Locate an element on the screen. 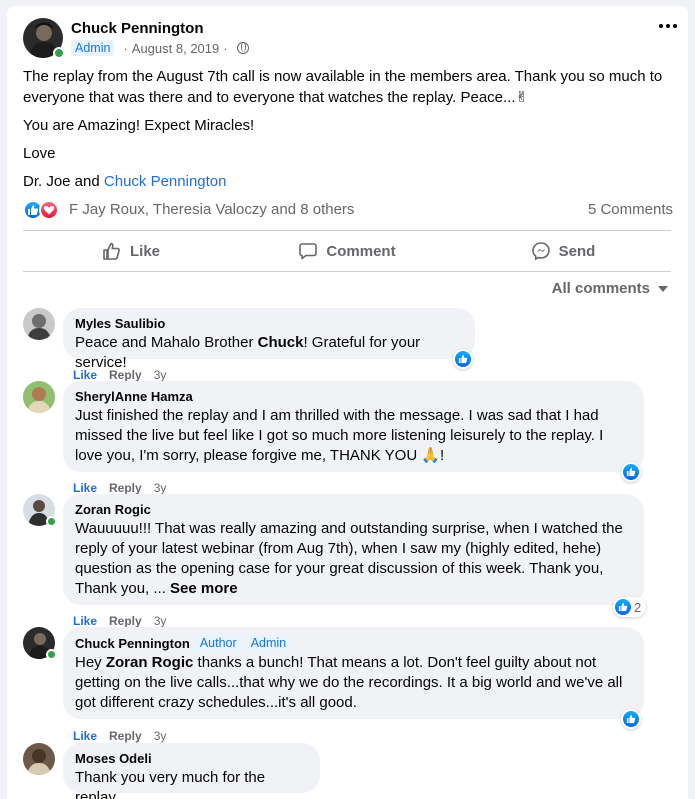  more-options-button is located at coordinates (668, 26).